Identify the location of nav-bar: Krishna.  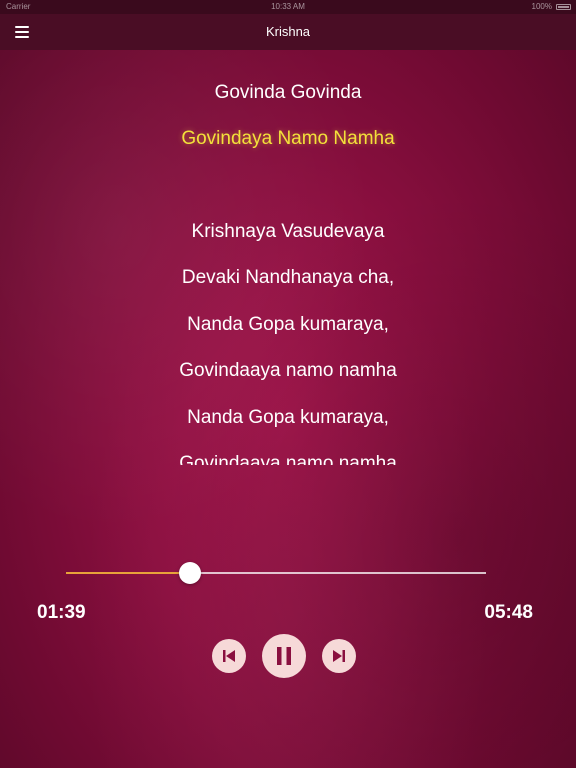
(288, 32).